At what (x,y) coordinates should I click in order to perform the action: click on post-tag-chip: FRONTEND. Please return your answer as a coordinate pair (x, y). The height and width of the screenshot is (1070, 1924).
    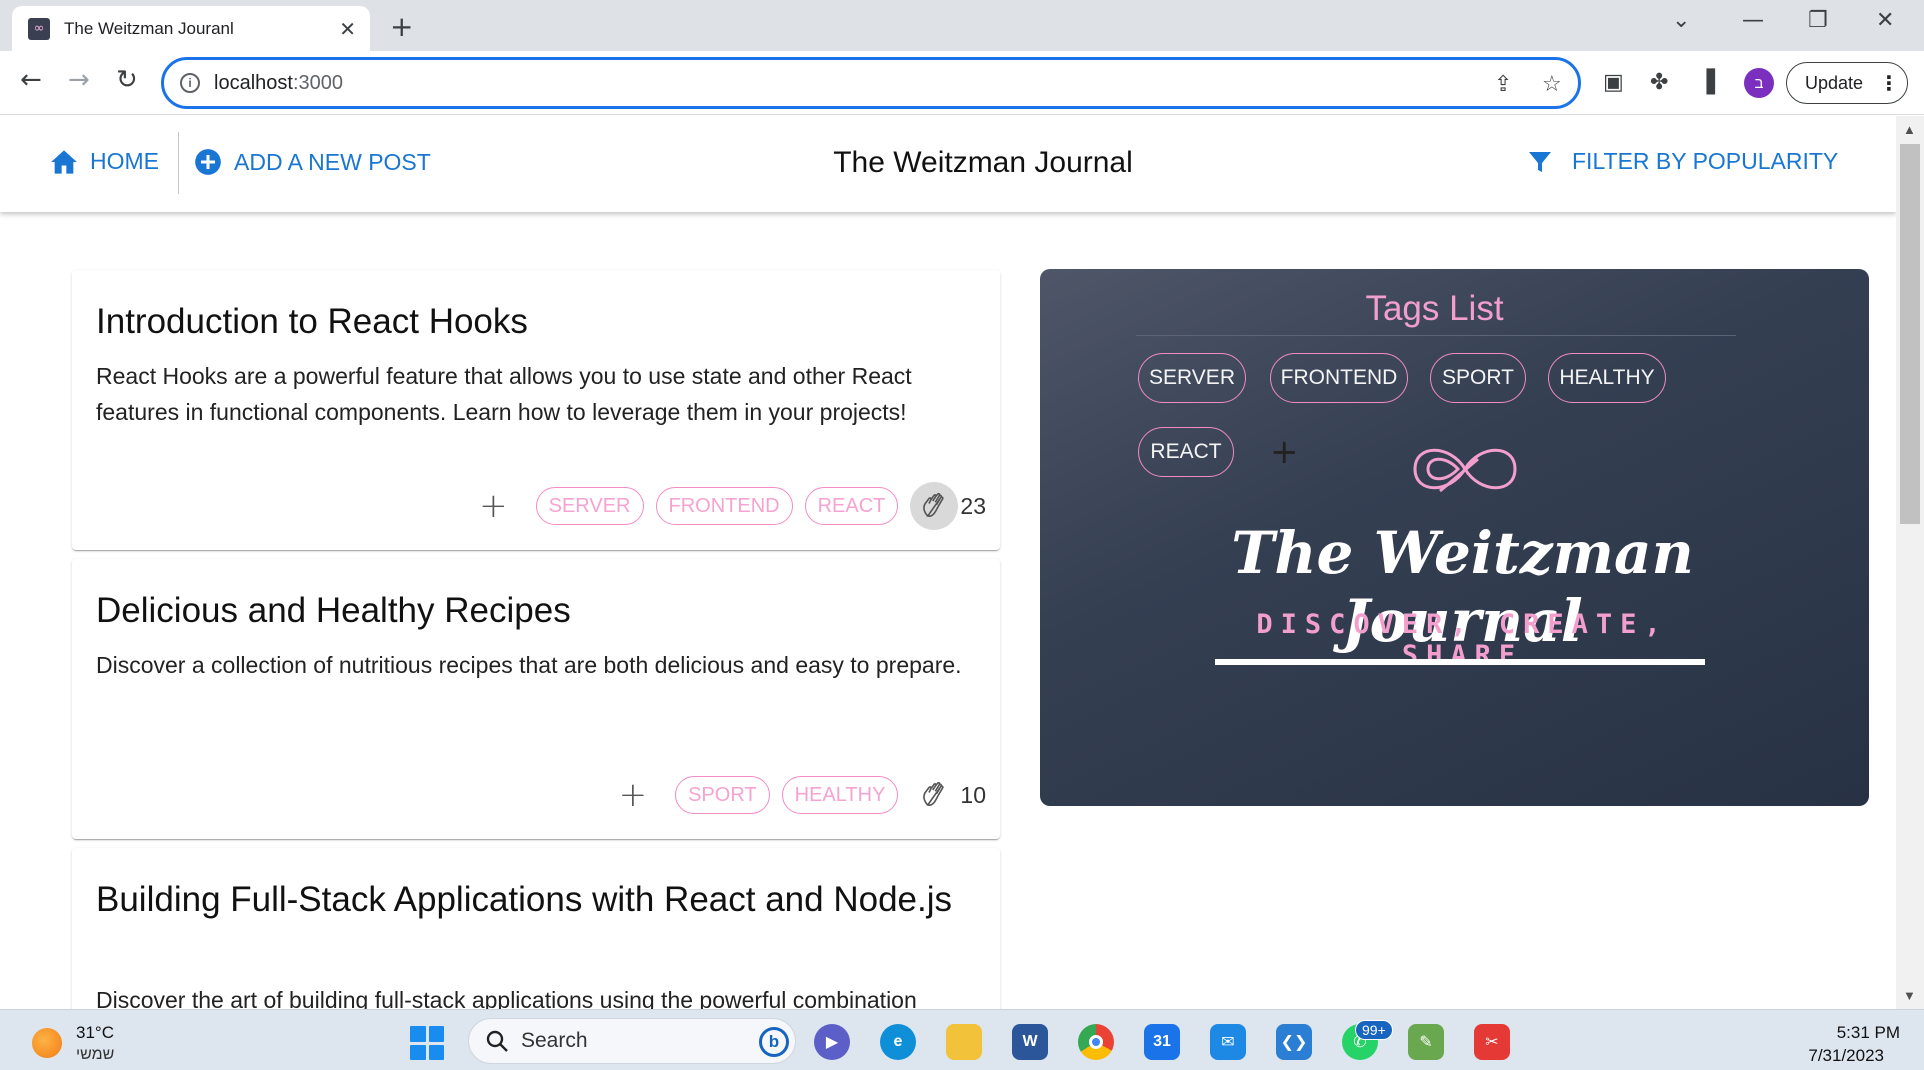
    Looking at the image, I should click on (724, 506).